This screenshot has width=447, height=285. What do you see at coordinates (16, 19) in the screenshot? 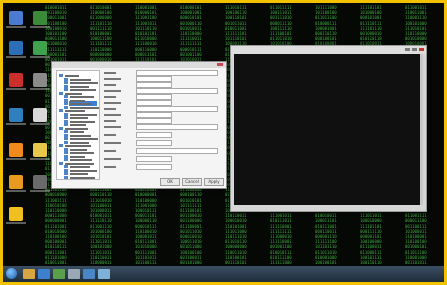
I see `computer-icon` at bounding box center [16, 19].